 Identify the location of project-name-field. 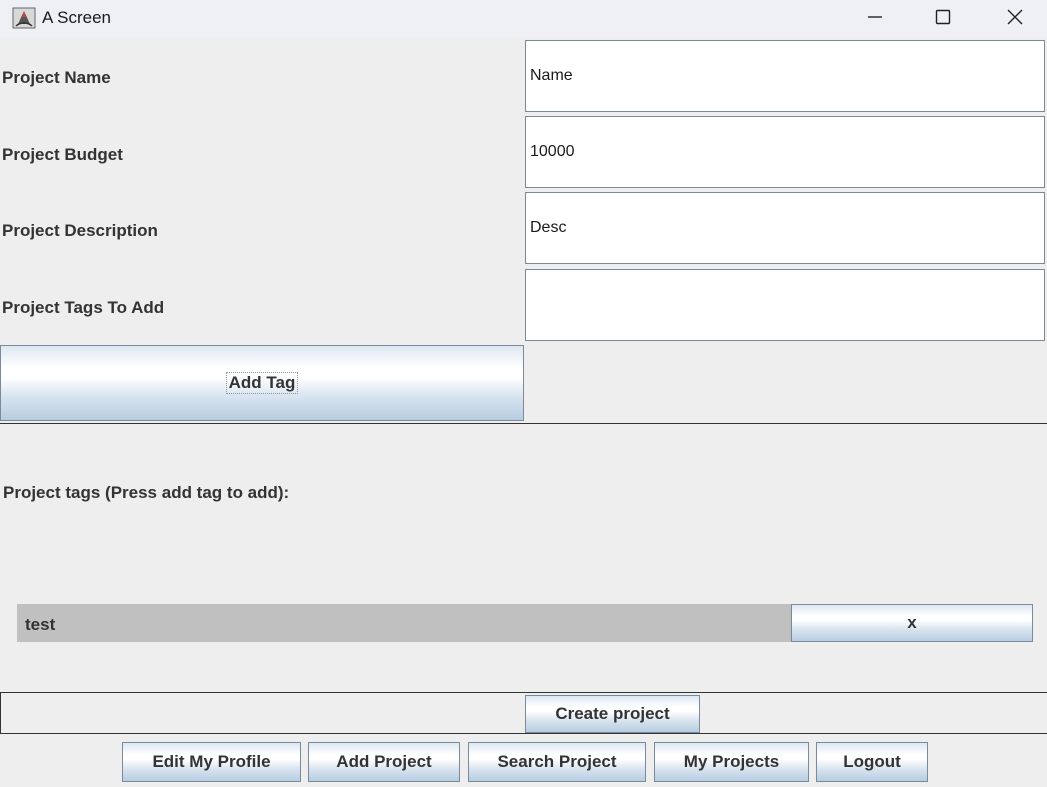
(785, 76).